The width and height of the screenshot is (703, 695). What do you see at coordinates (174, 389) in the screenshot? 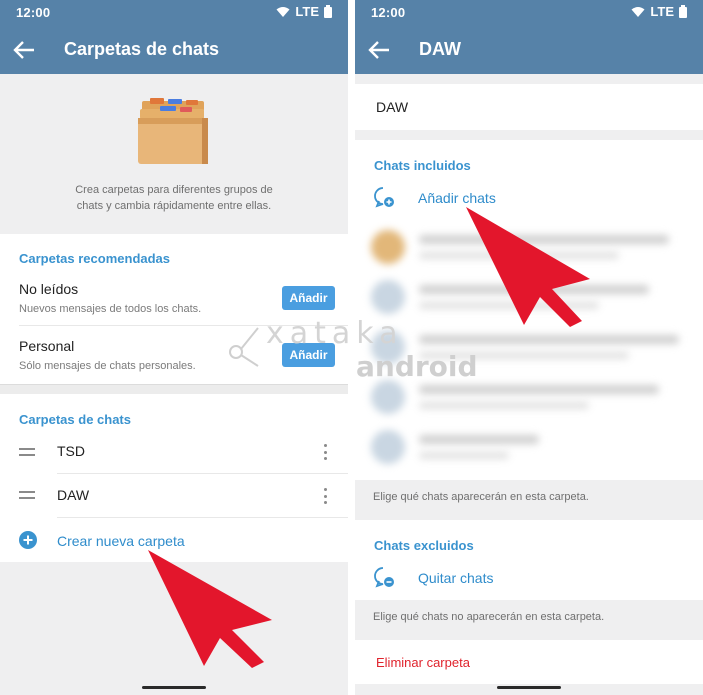
I see `section-separator` at bounding box center [174, 389].